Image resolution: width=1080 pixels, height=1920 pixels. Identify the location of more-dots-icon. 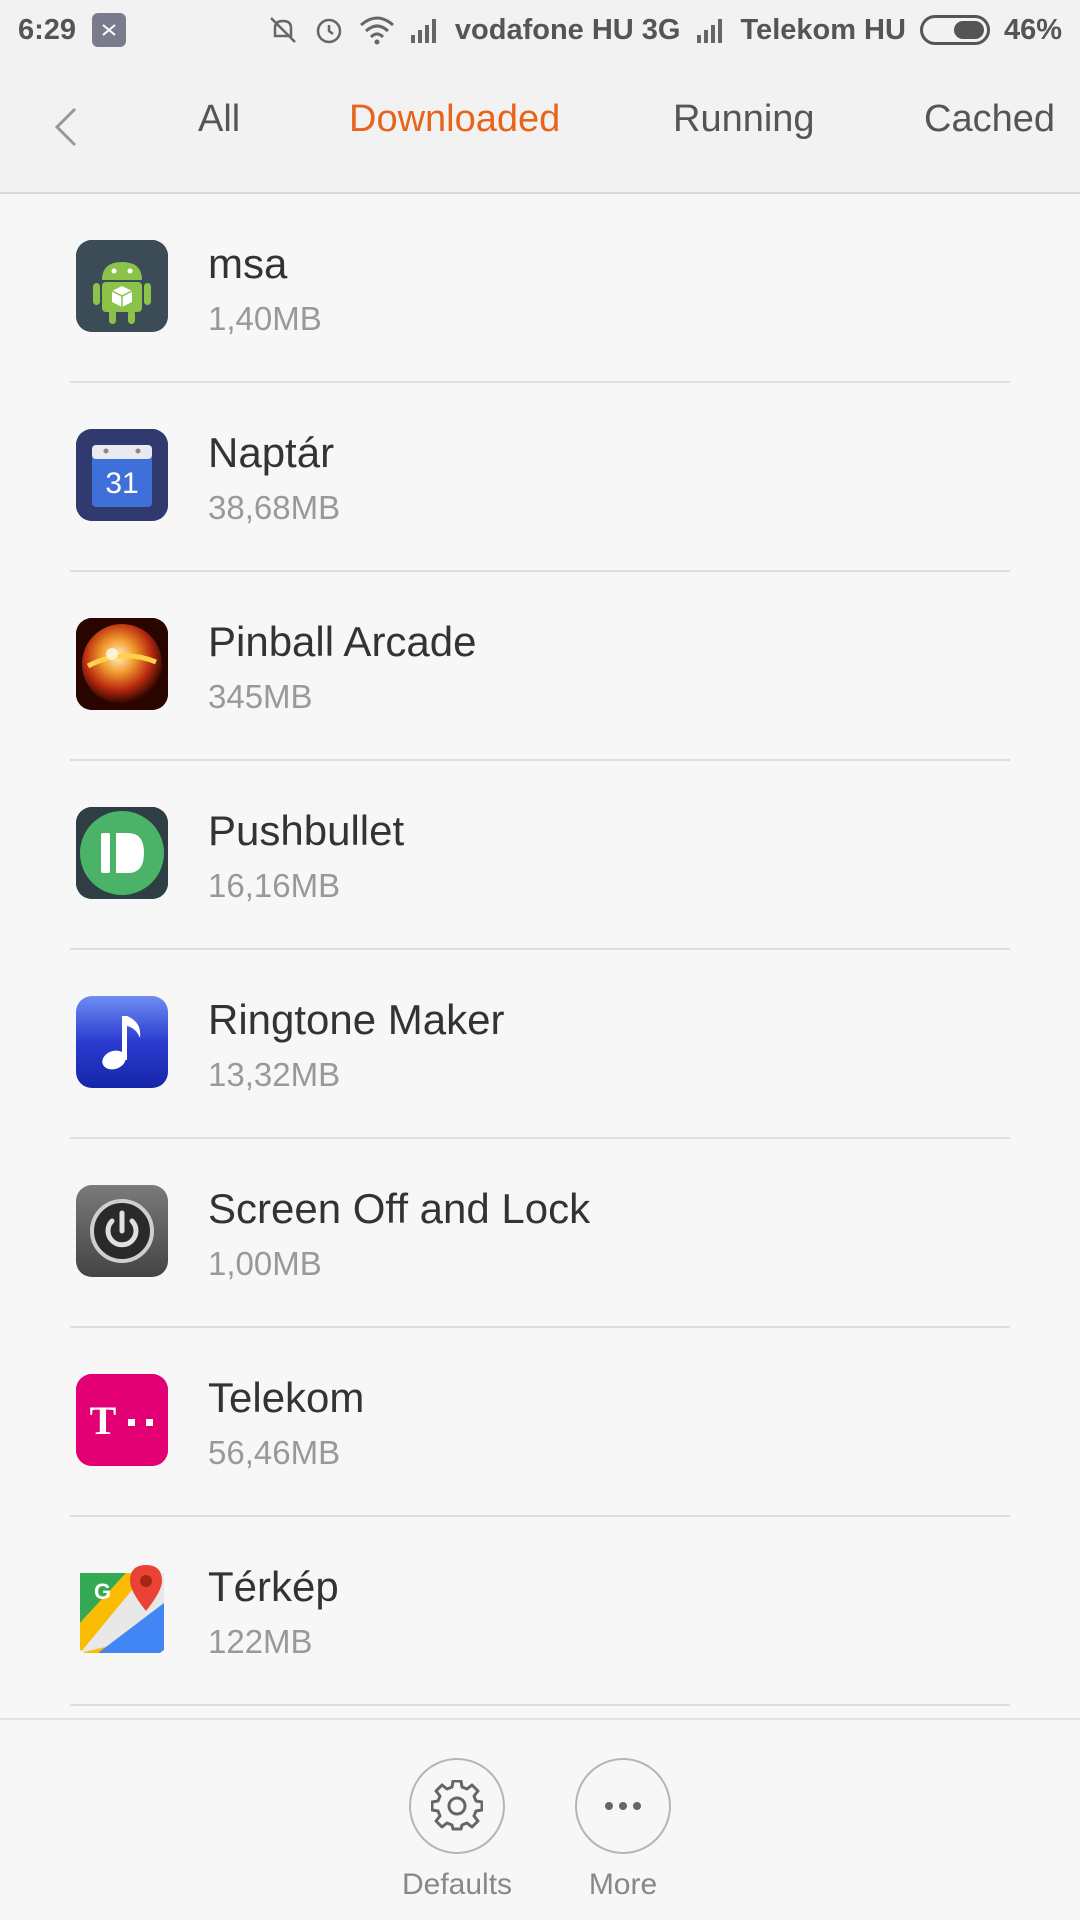
(623, 1806).